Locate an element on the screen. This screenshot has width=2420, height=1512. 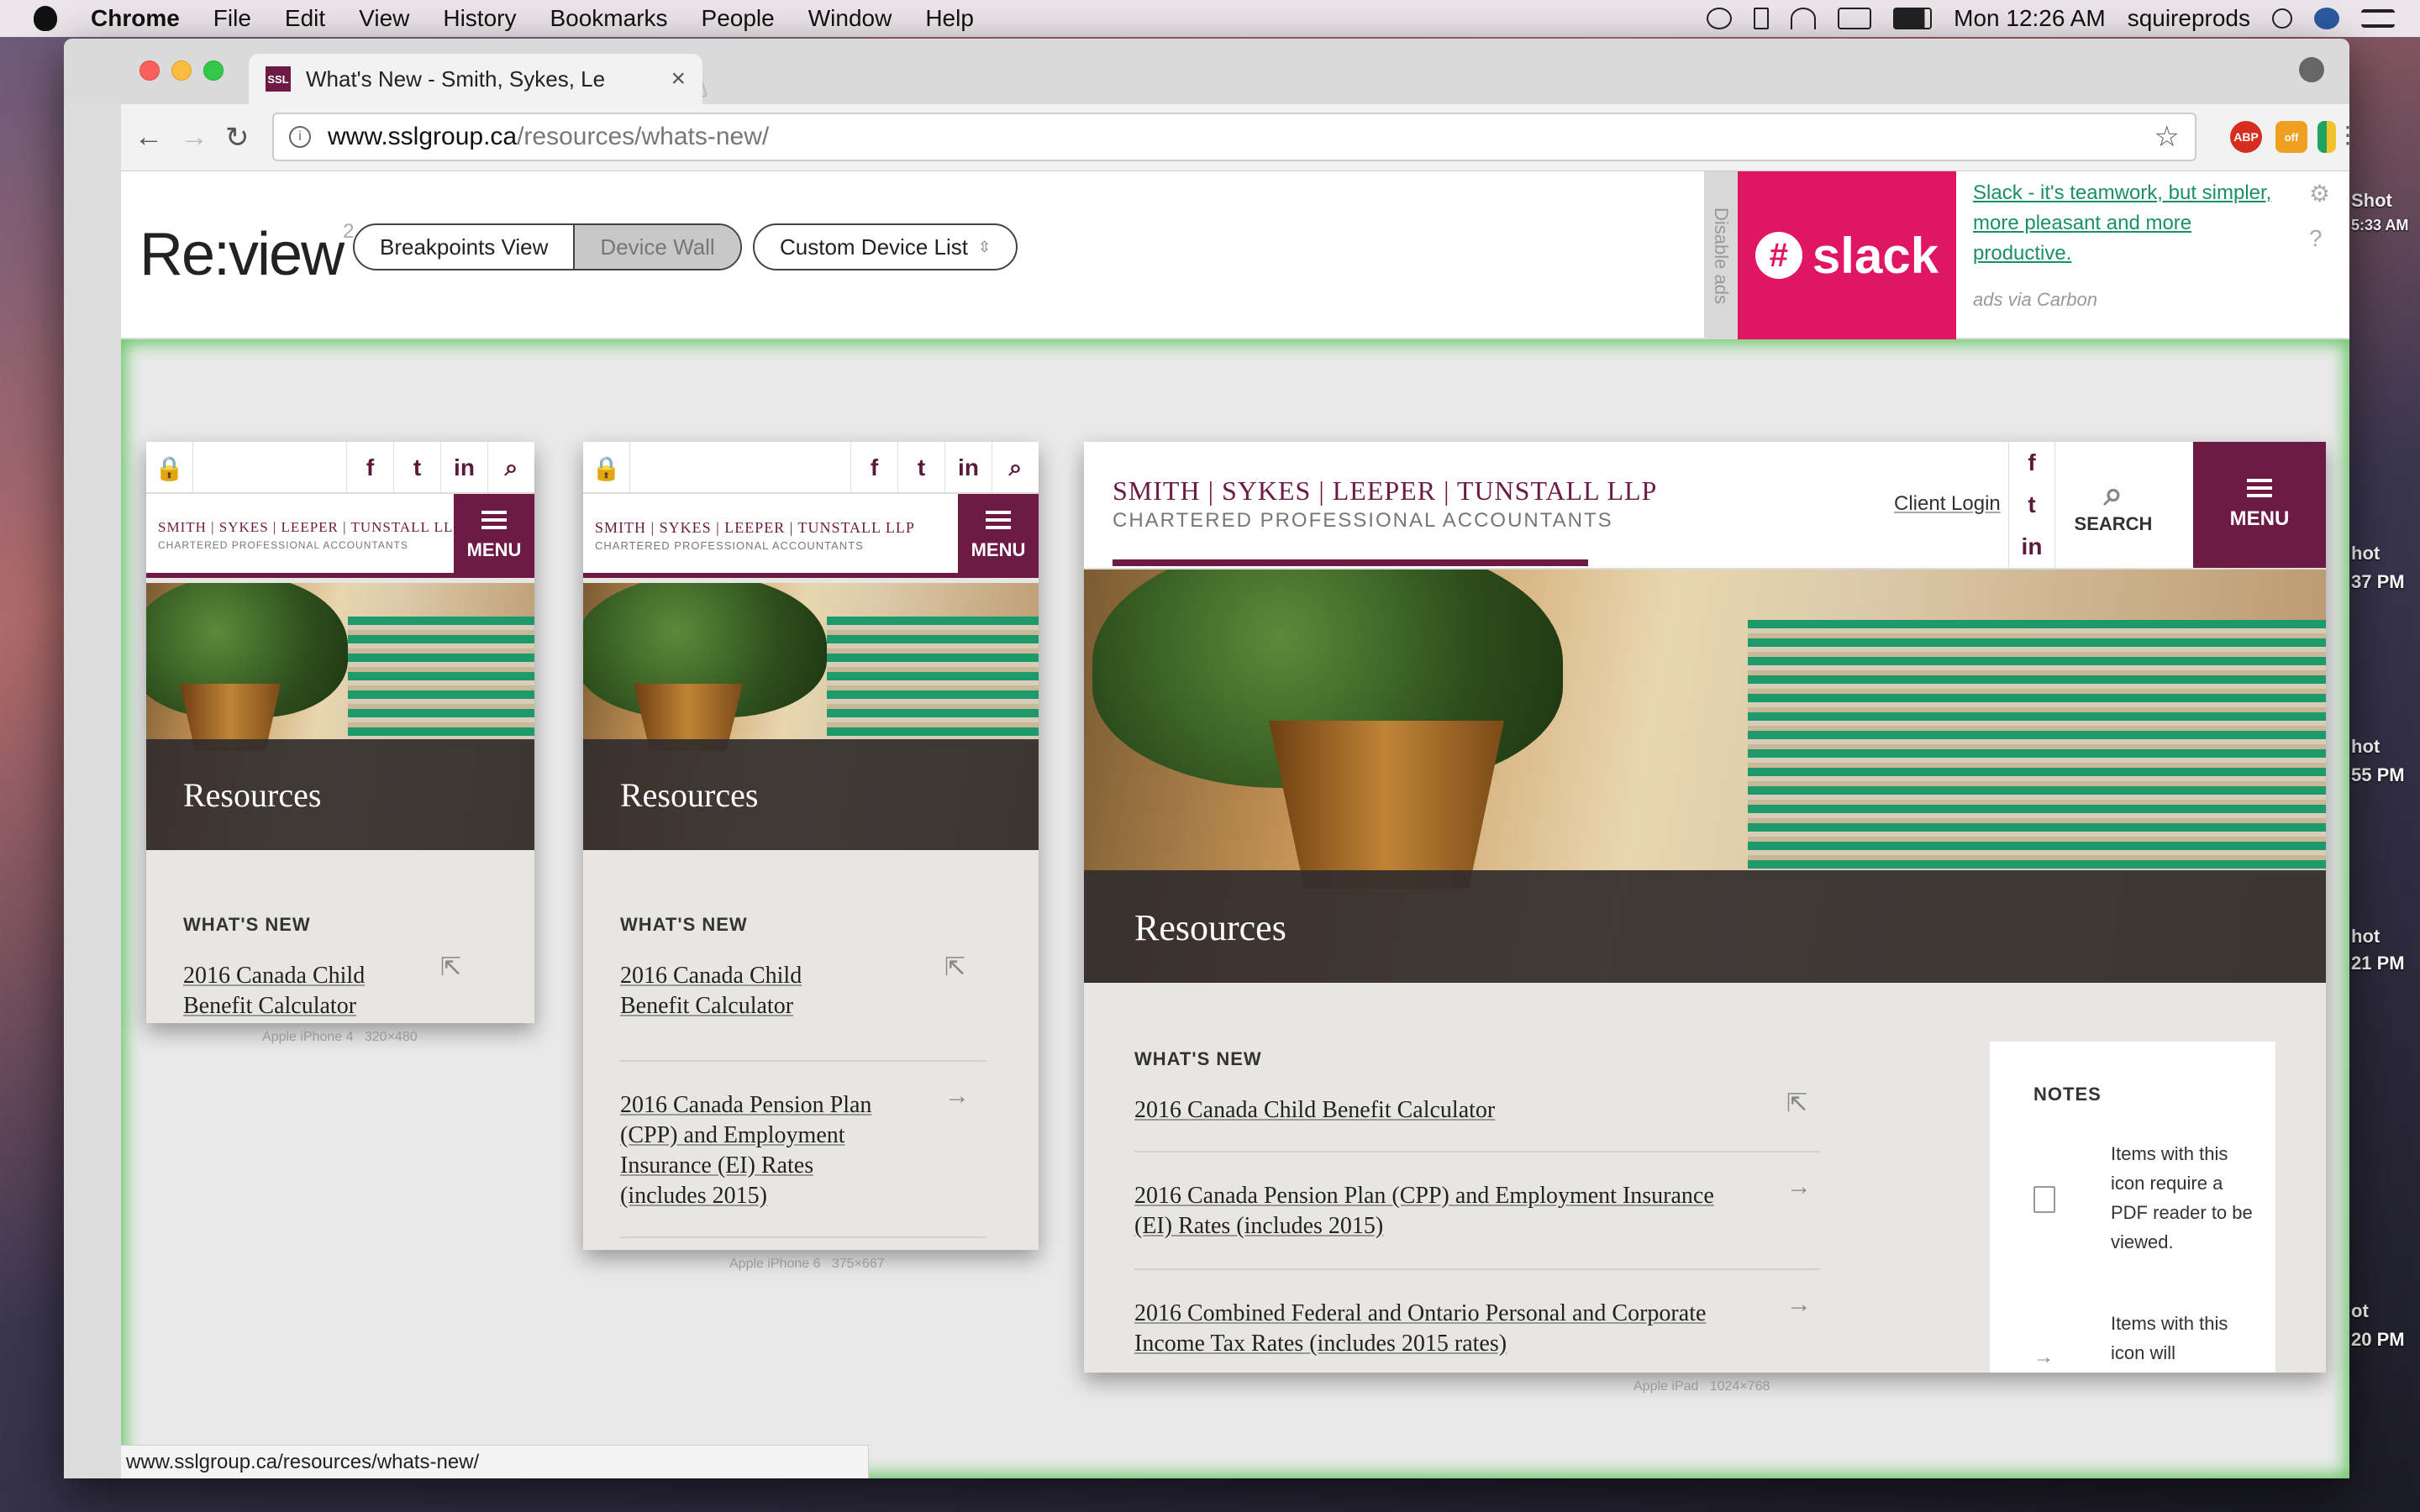
chrome-menu-icon: ⋮ is located at coordinates (2342, 135).